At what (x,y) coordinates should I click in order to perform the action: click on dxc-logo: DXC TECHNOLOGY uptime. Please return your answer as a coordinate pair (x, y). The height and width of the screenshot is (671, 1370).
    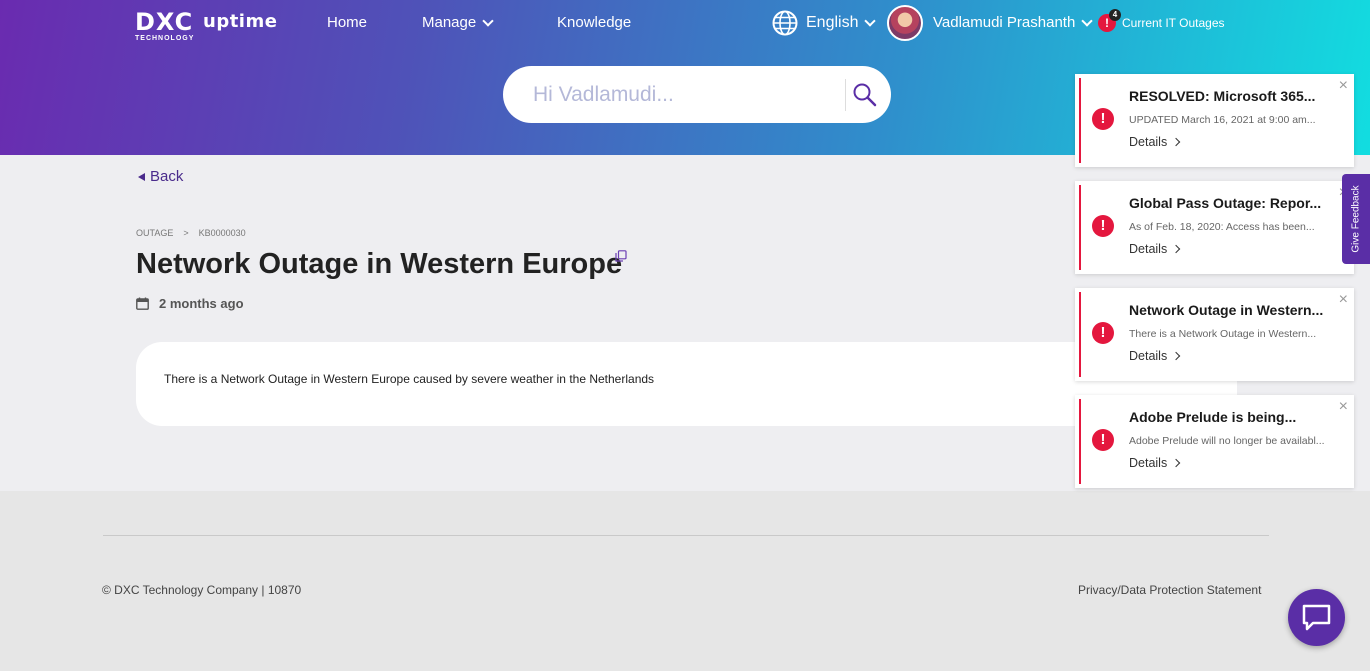
    Looking at the image, I should click on (206, 25).